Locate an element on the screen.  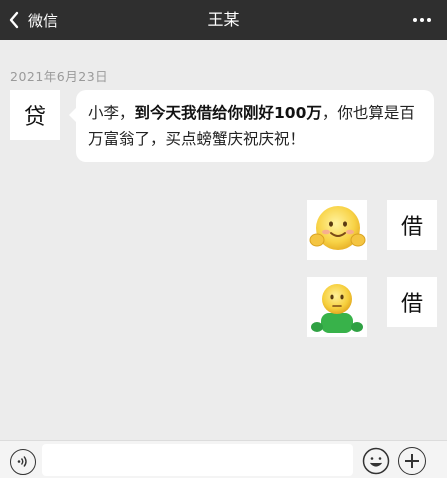
input-bar is located at coordinates (223, 459).